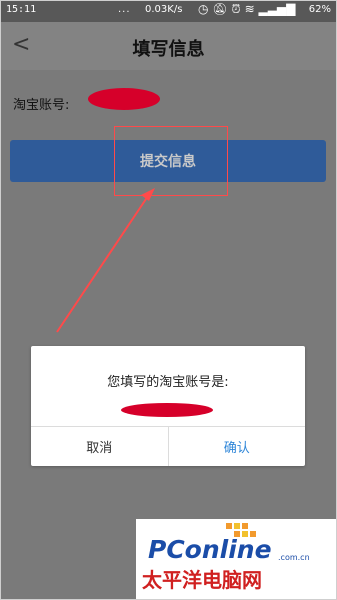 The image size is (337, 600). What do you see at coordinates (21, 9) in the screenshot?
I see `status-time: 15:11` at bounding box center [21, 9].